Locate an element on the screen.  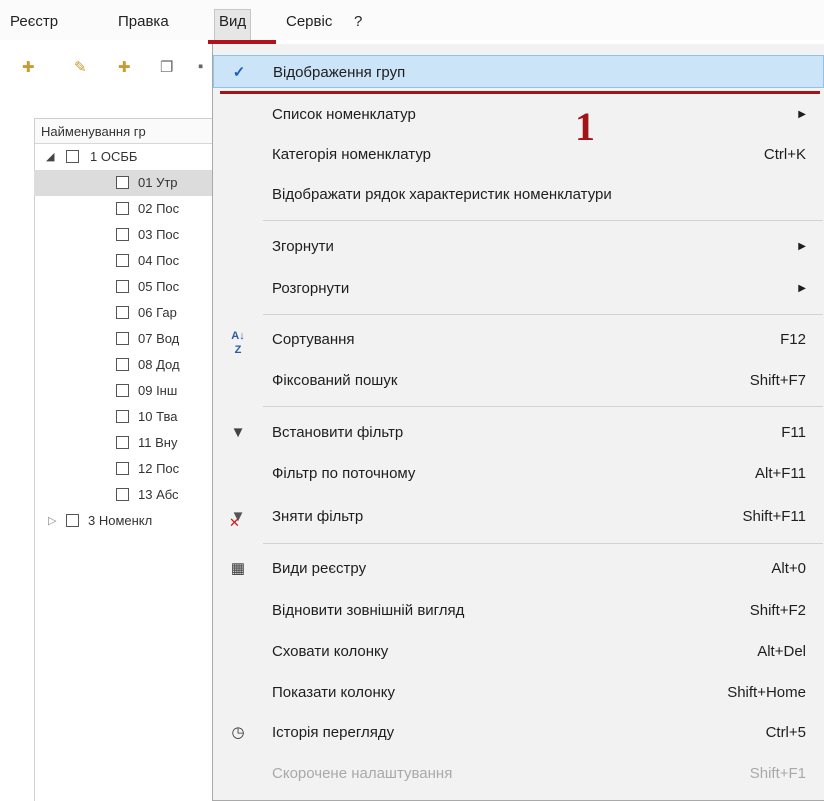
tree-row-label: 10 Тва is located at coordinates (158, 416).